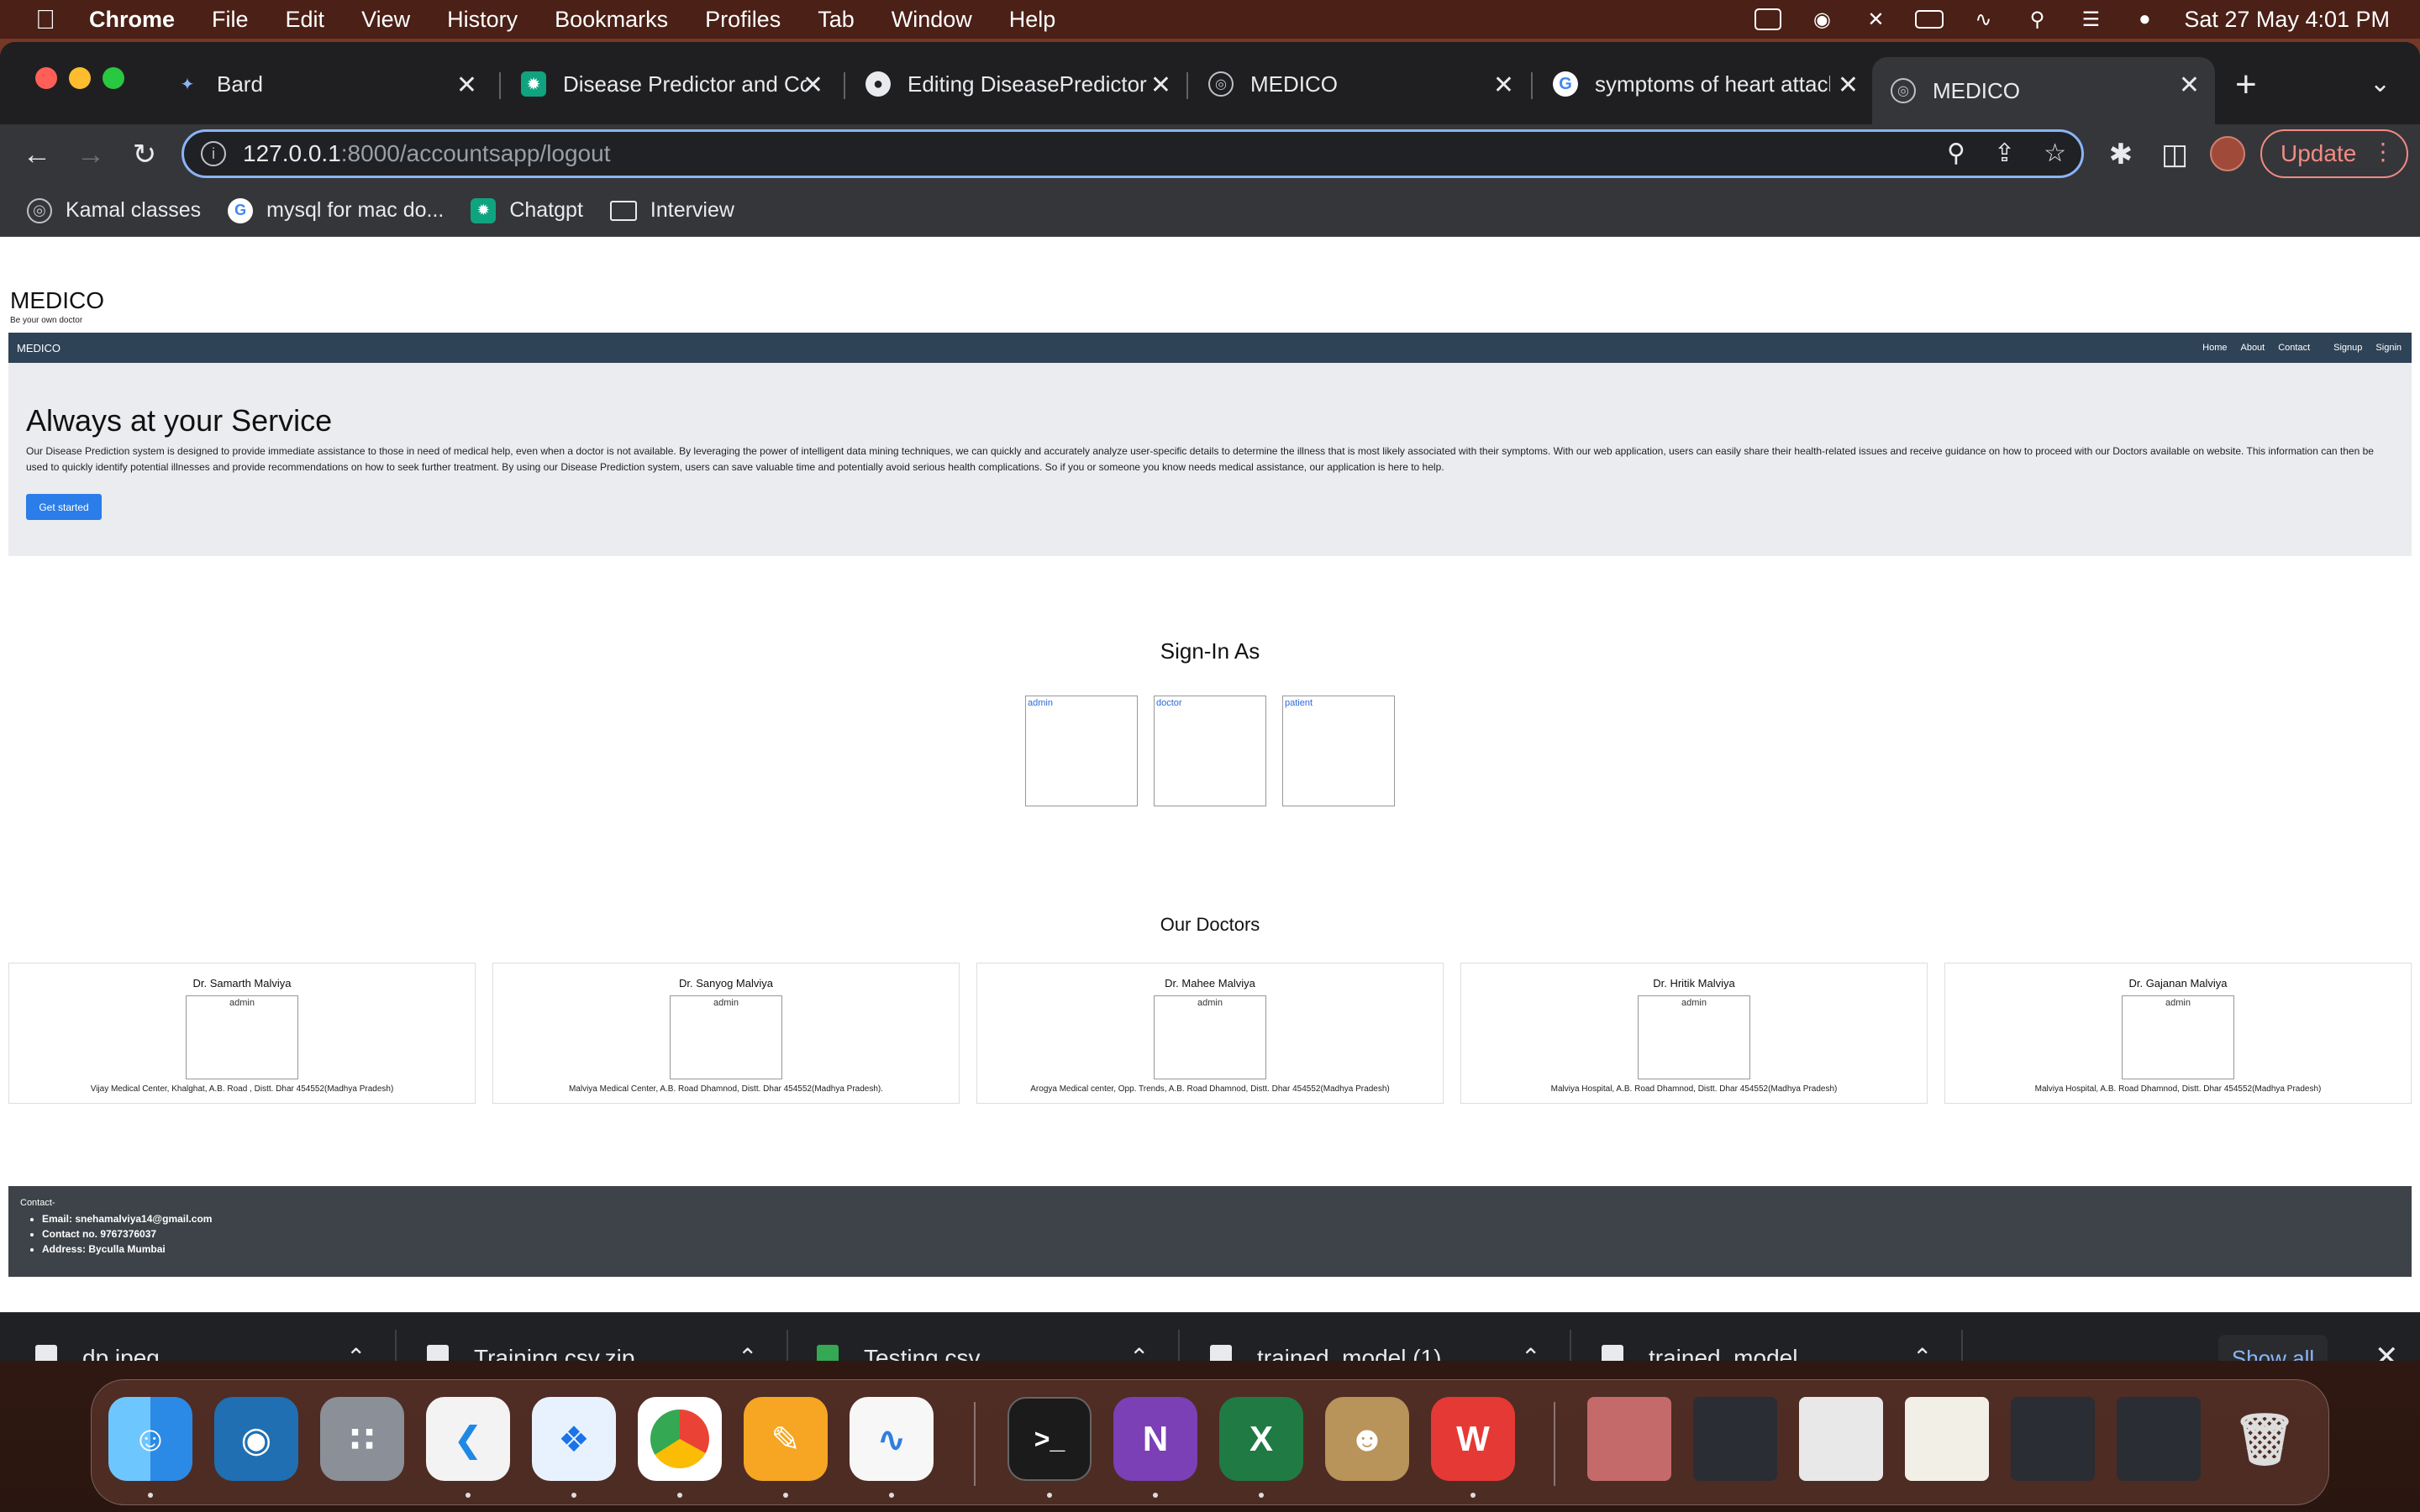 This screenshot has height=1512, width=2420. Describe the element at coordinates (1325, 1337) in the screenshot. I see `download-item: trained_model (1)` at that location.